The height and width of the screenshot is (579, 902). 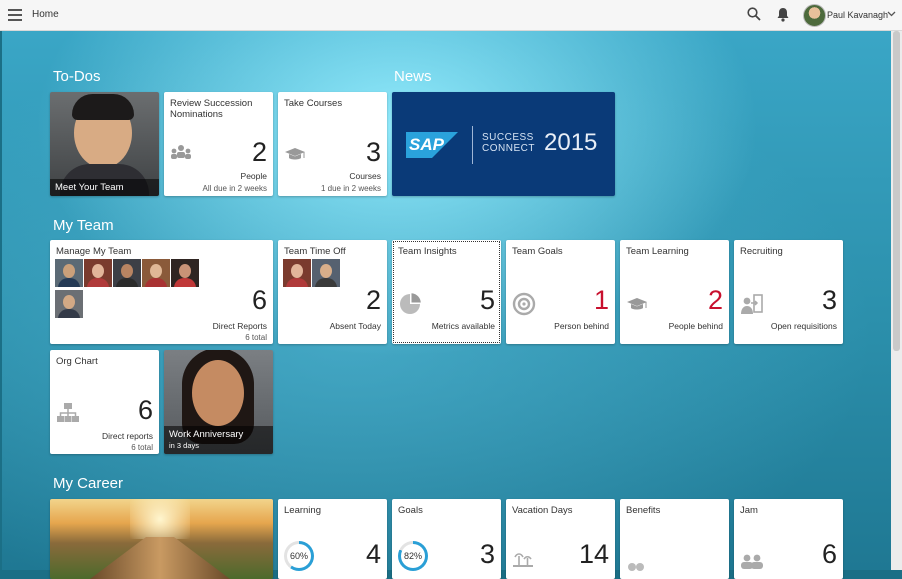 I want to click on sap-logo-text: SAP, so click(x=426, y=144).